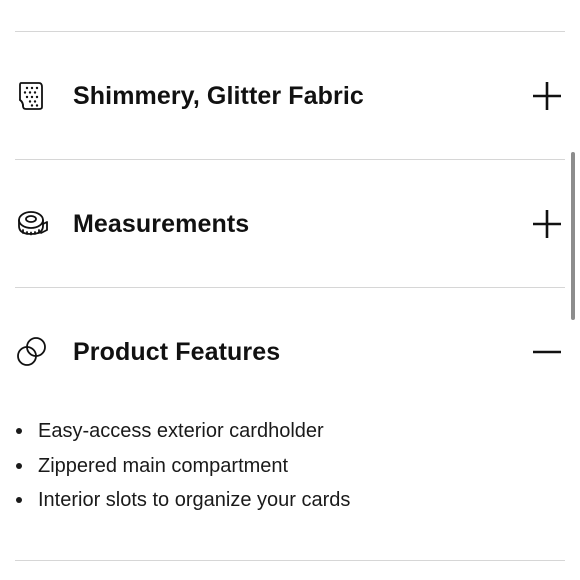 The image size is (580, 580). I want to click on fabric-swatch-icon, so click(32, 96).